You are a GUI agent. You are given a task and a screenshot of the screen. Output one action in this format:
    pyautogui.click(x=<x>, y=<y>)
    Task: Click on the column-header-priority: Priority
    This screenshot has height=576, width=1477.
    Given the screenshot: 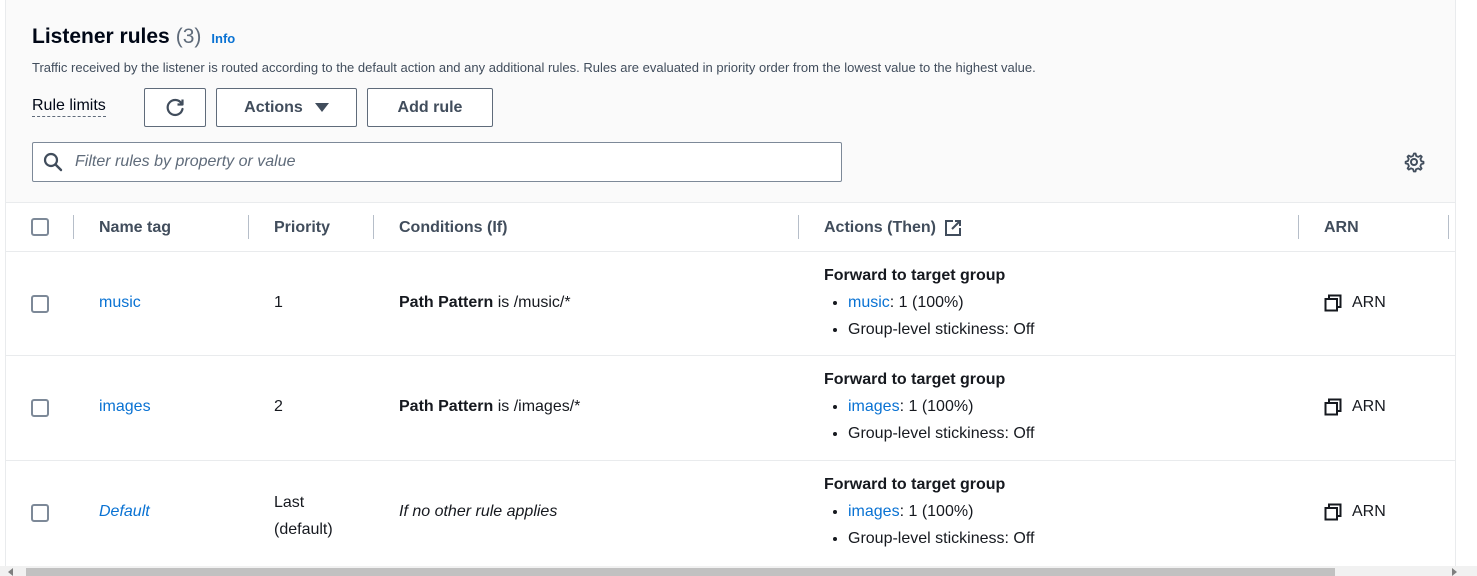 What is the action you would take?
    pyautogui.click(x=302, y=227)
    